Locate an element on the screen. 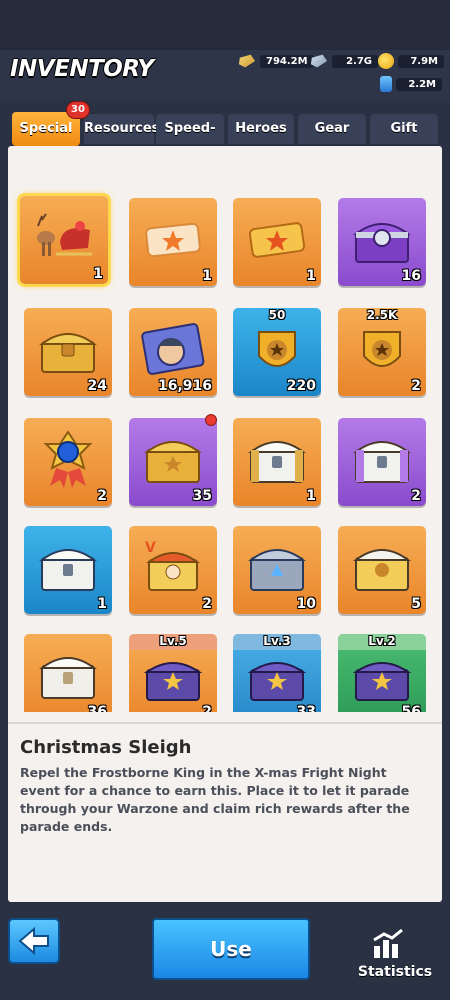 This screenshot has width=450, height=1000. item-count: 35 is located at coordinates (202, 496).